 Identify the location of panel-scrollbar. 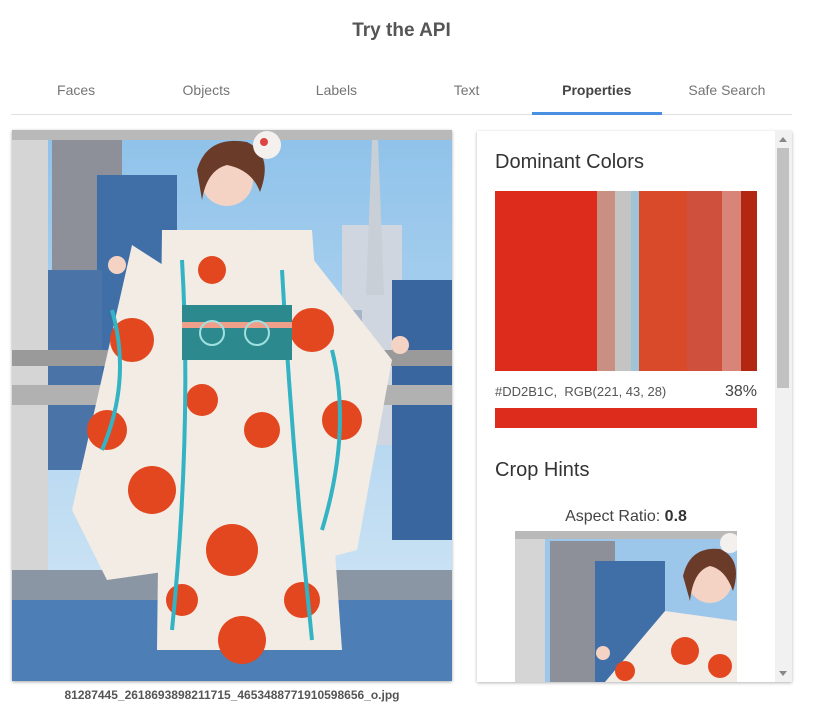
(783, 406).